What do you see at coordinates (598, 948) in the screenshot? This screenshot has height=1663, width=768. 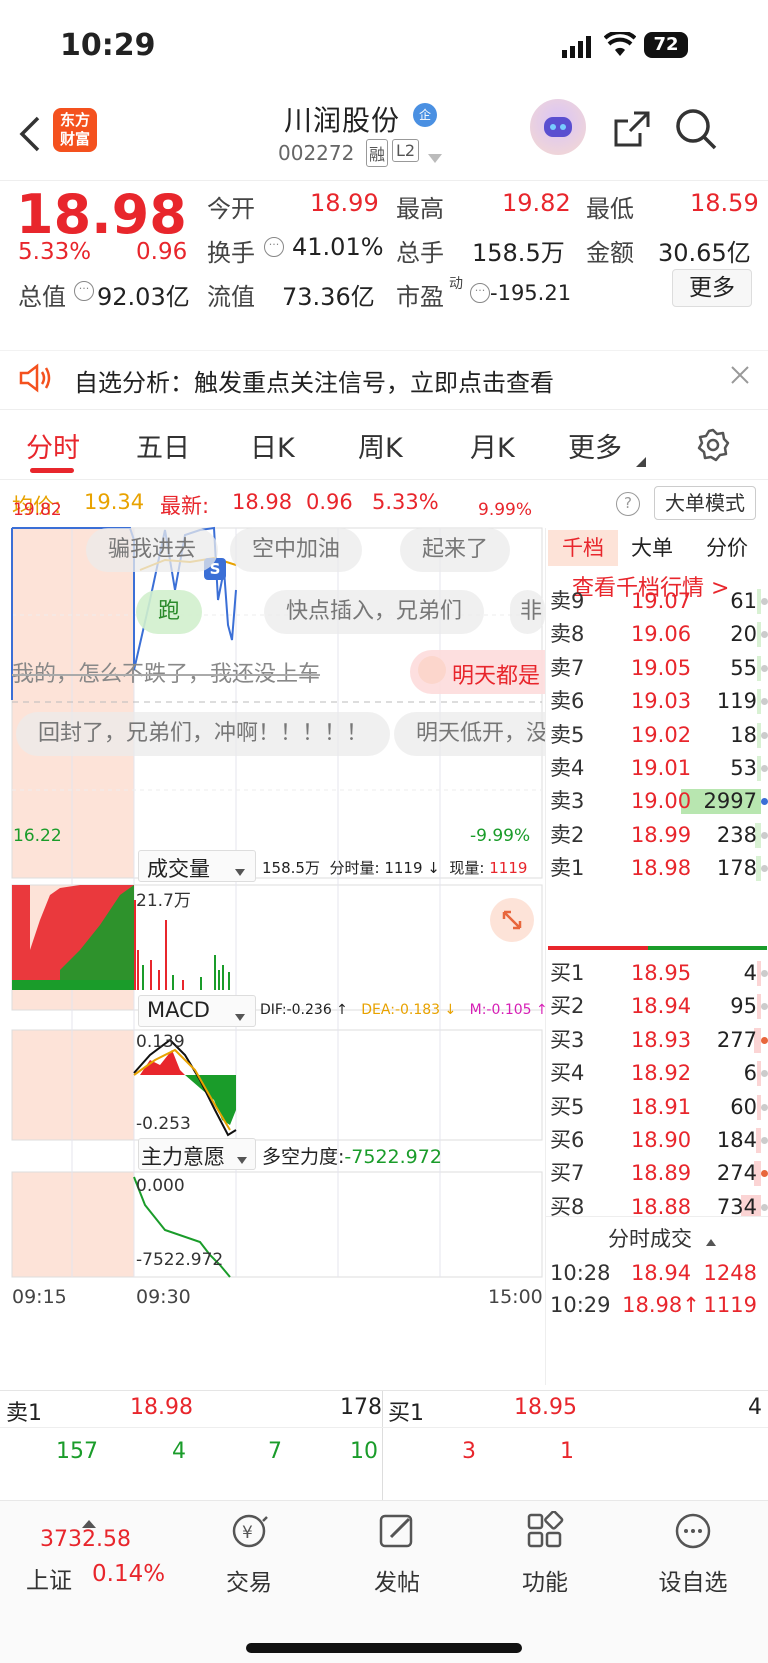 I see `ratio-bar-red` at bounding box center [598, 948].